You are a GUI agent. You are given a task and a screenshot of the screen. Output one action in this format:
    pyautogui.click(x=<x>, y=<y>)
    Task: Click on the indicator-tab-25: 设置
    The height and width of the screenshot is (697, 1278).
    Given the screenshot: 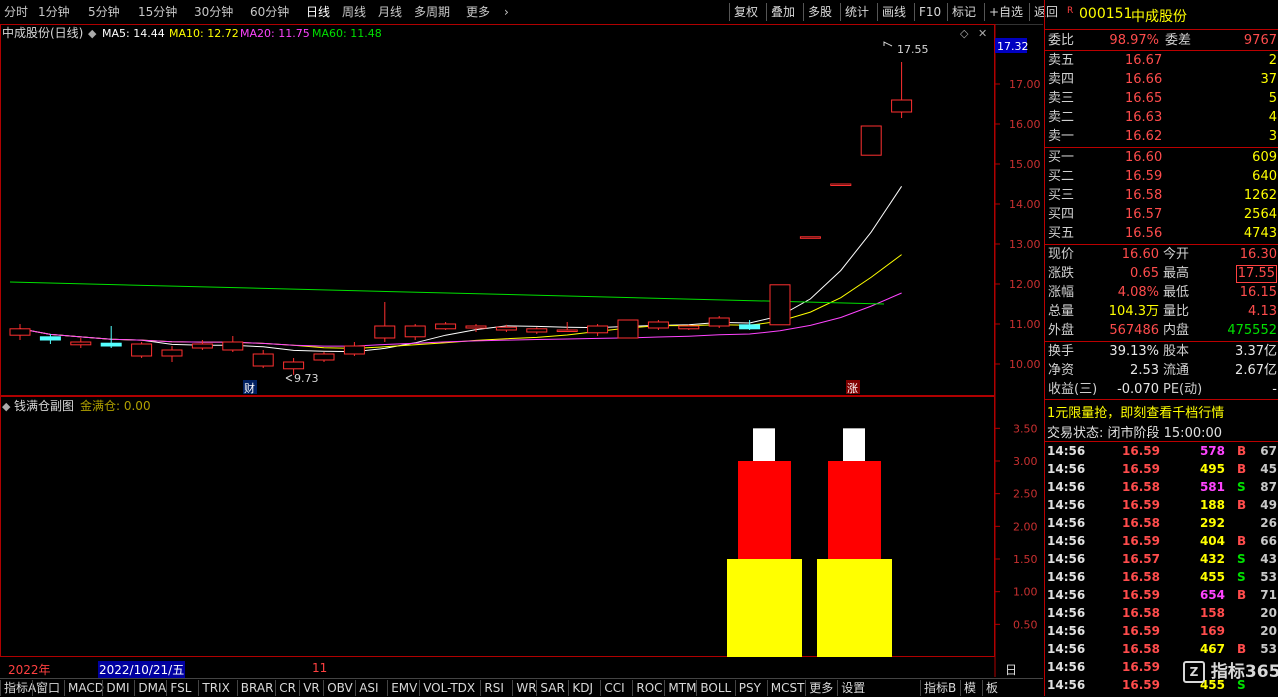 What is the action you would take?
    pyautogui.click(x=852, y=688)
    